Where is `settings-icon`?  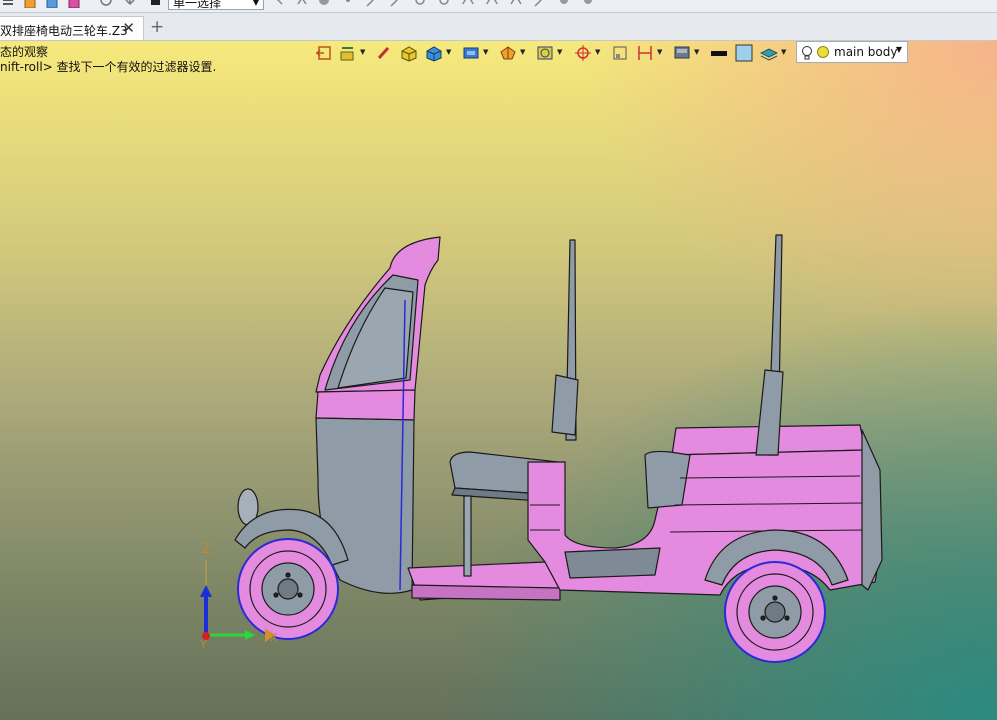 settings-icon is located at coordinates (588, 4).